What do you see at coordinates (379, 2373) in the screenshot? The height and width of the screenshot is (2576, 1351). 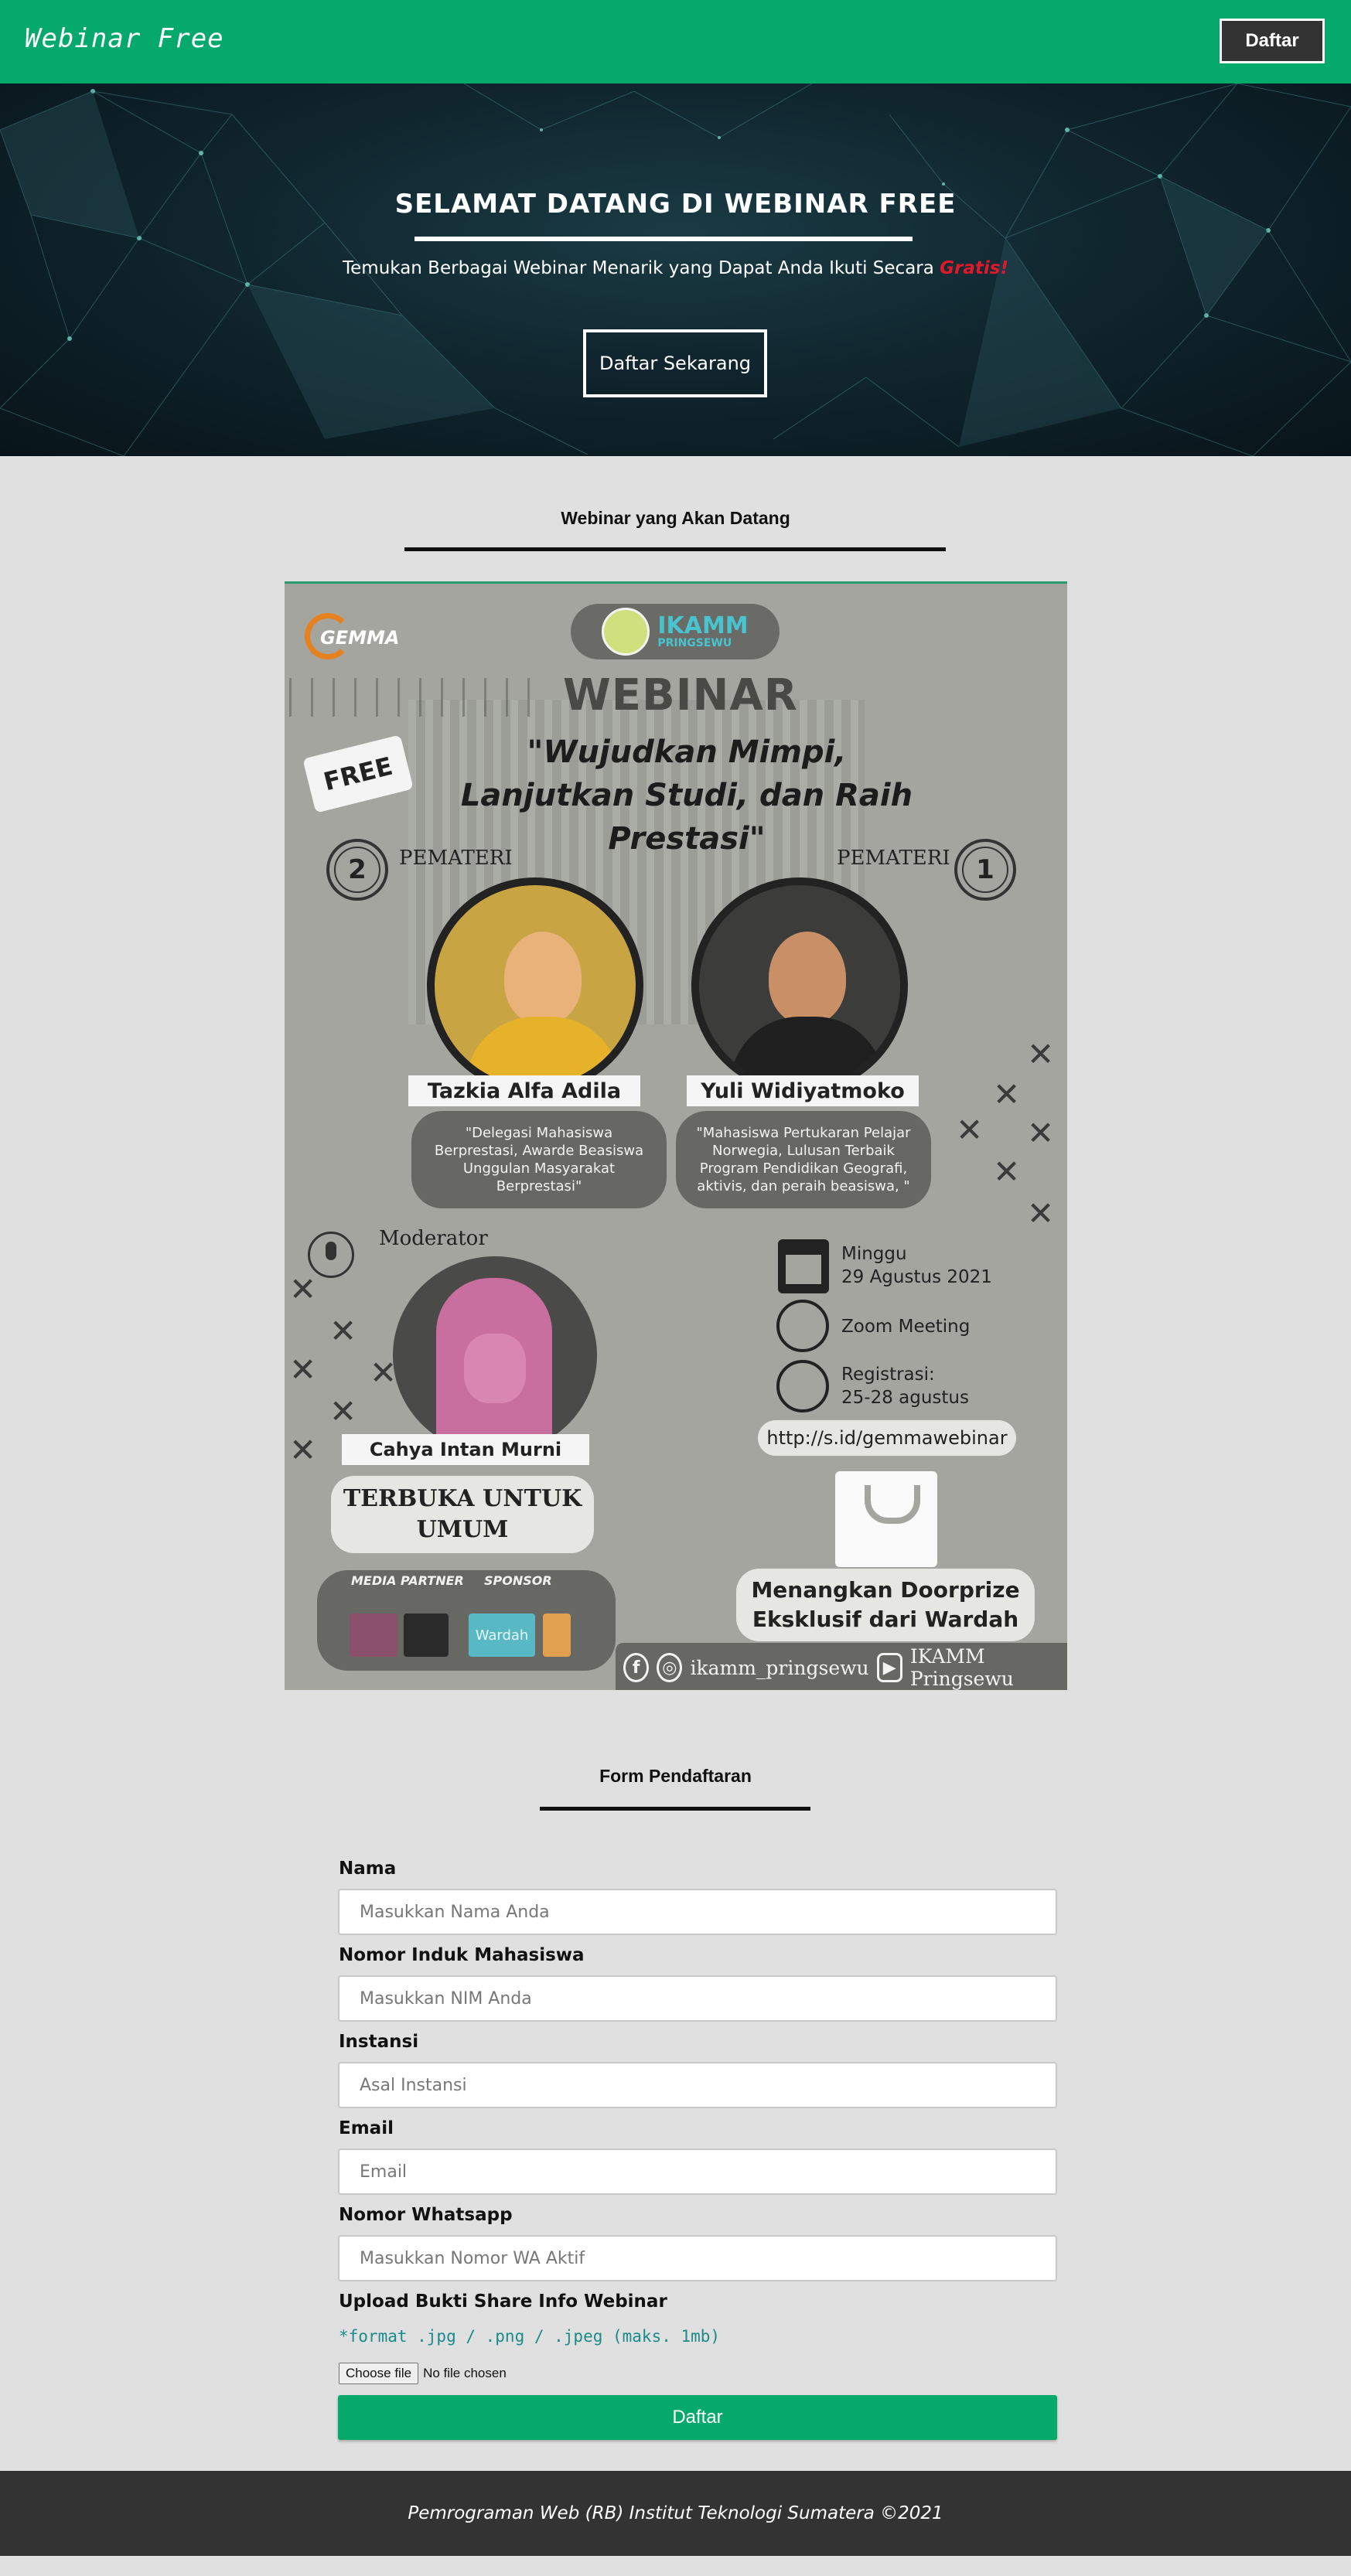 I see `choose-file-button: Choose file` at bounding box center [379, 2373].